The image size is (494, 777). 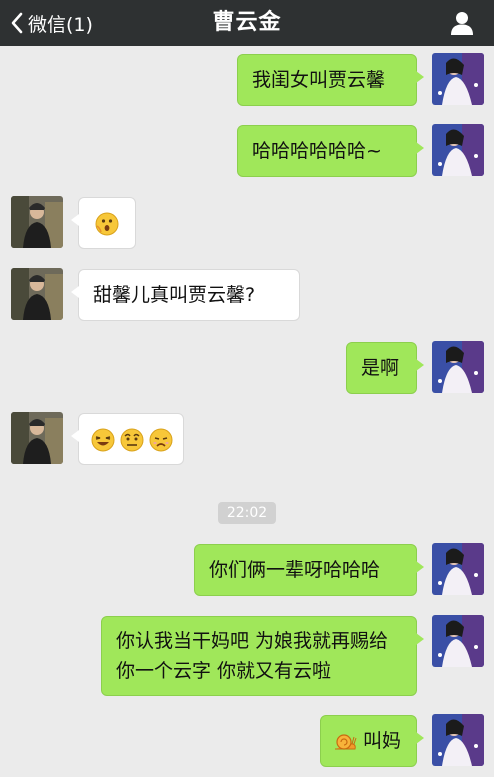 I want to click on sad-emoji, so click(x=161, y=440).